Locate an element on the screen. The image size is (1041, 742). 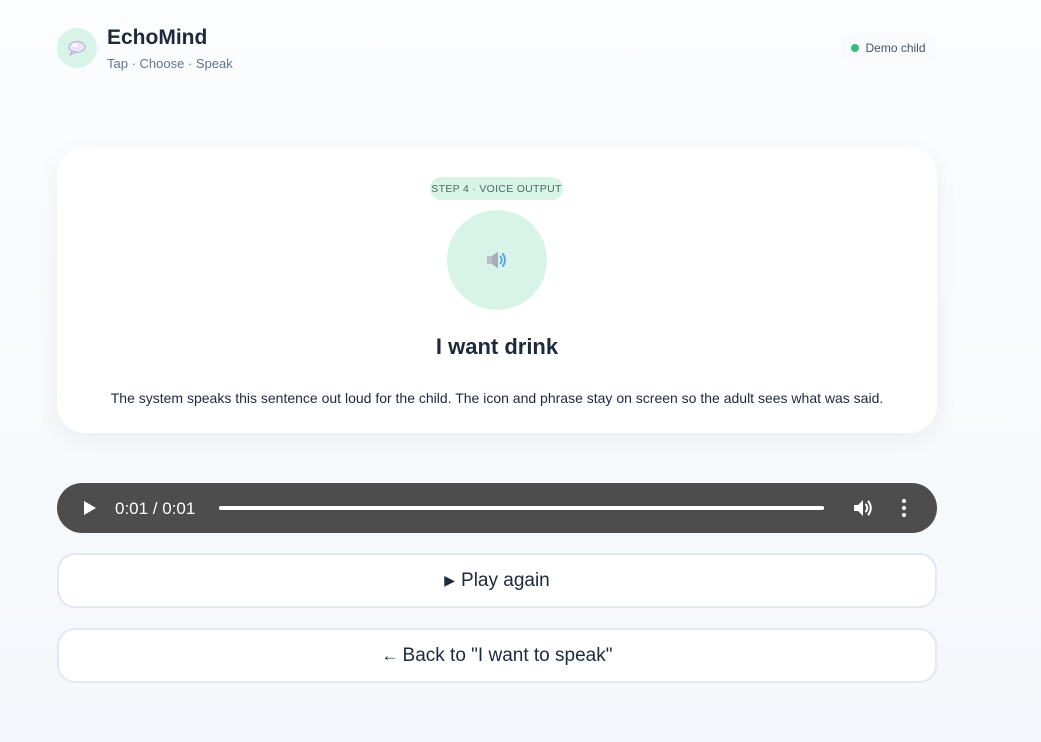
play-again-button: ▶ Play again is located at coordinates (497, 580).